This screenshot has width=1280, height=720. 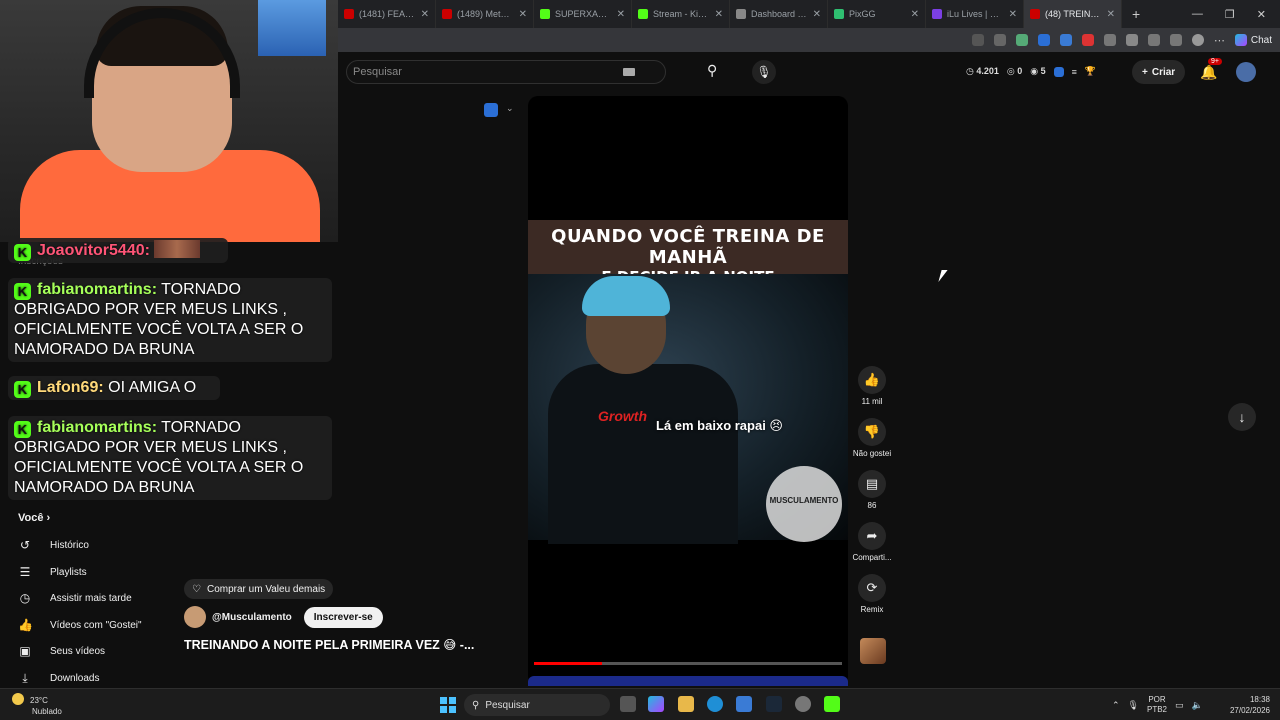 What do you see at coordinates (719, 425) in the screenshot?
I see `video-subtitle: Lá em baixo rapai 😣` at bounding box center [719, 425].